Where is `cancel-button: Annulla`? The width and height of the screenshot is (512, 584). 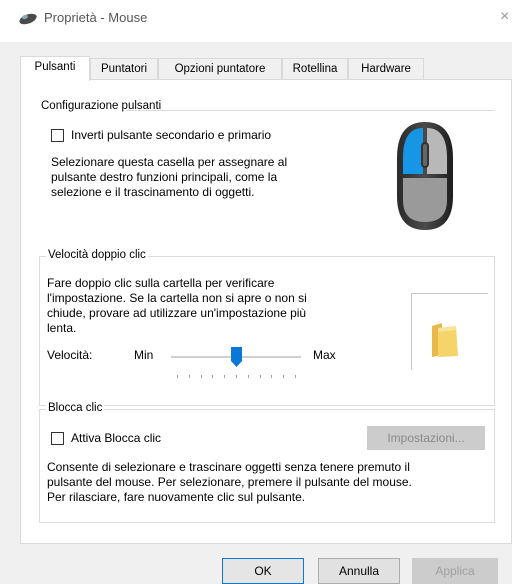 cancel-button: Annulla is located at coordinates (359, 571).